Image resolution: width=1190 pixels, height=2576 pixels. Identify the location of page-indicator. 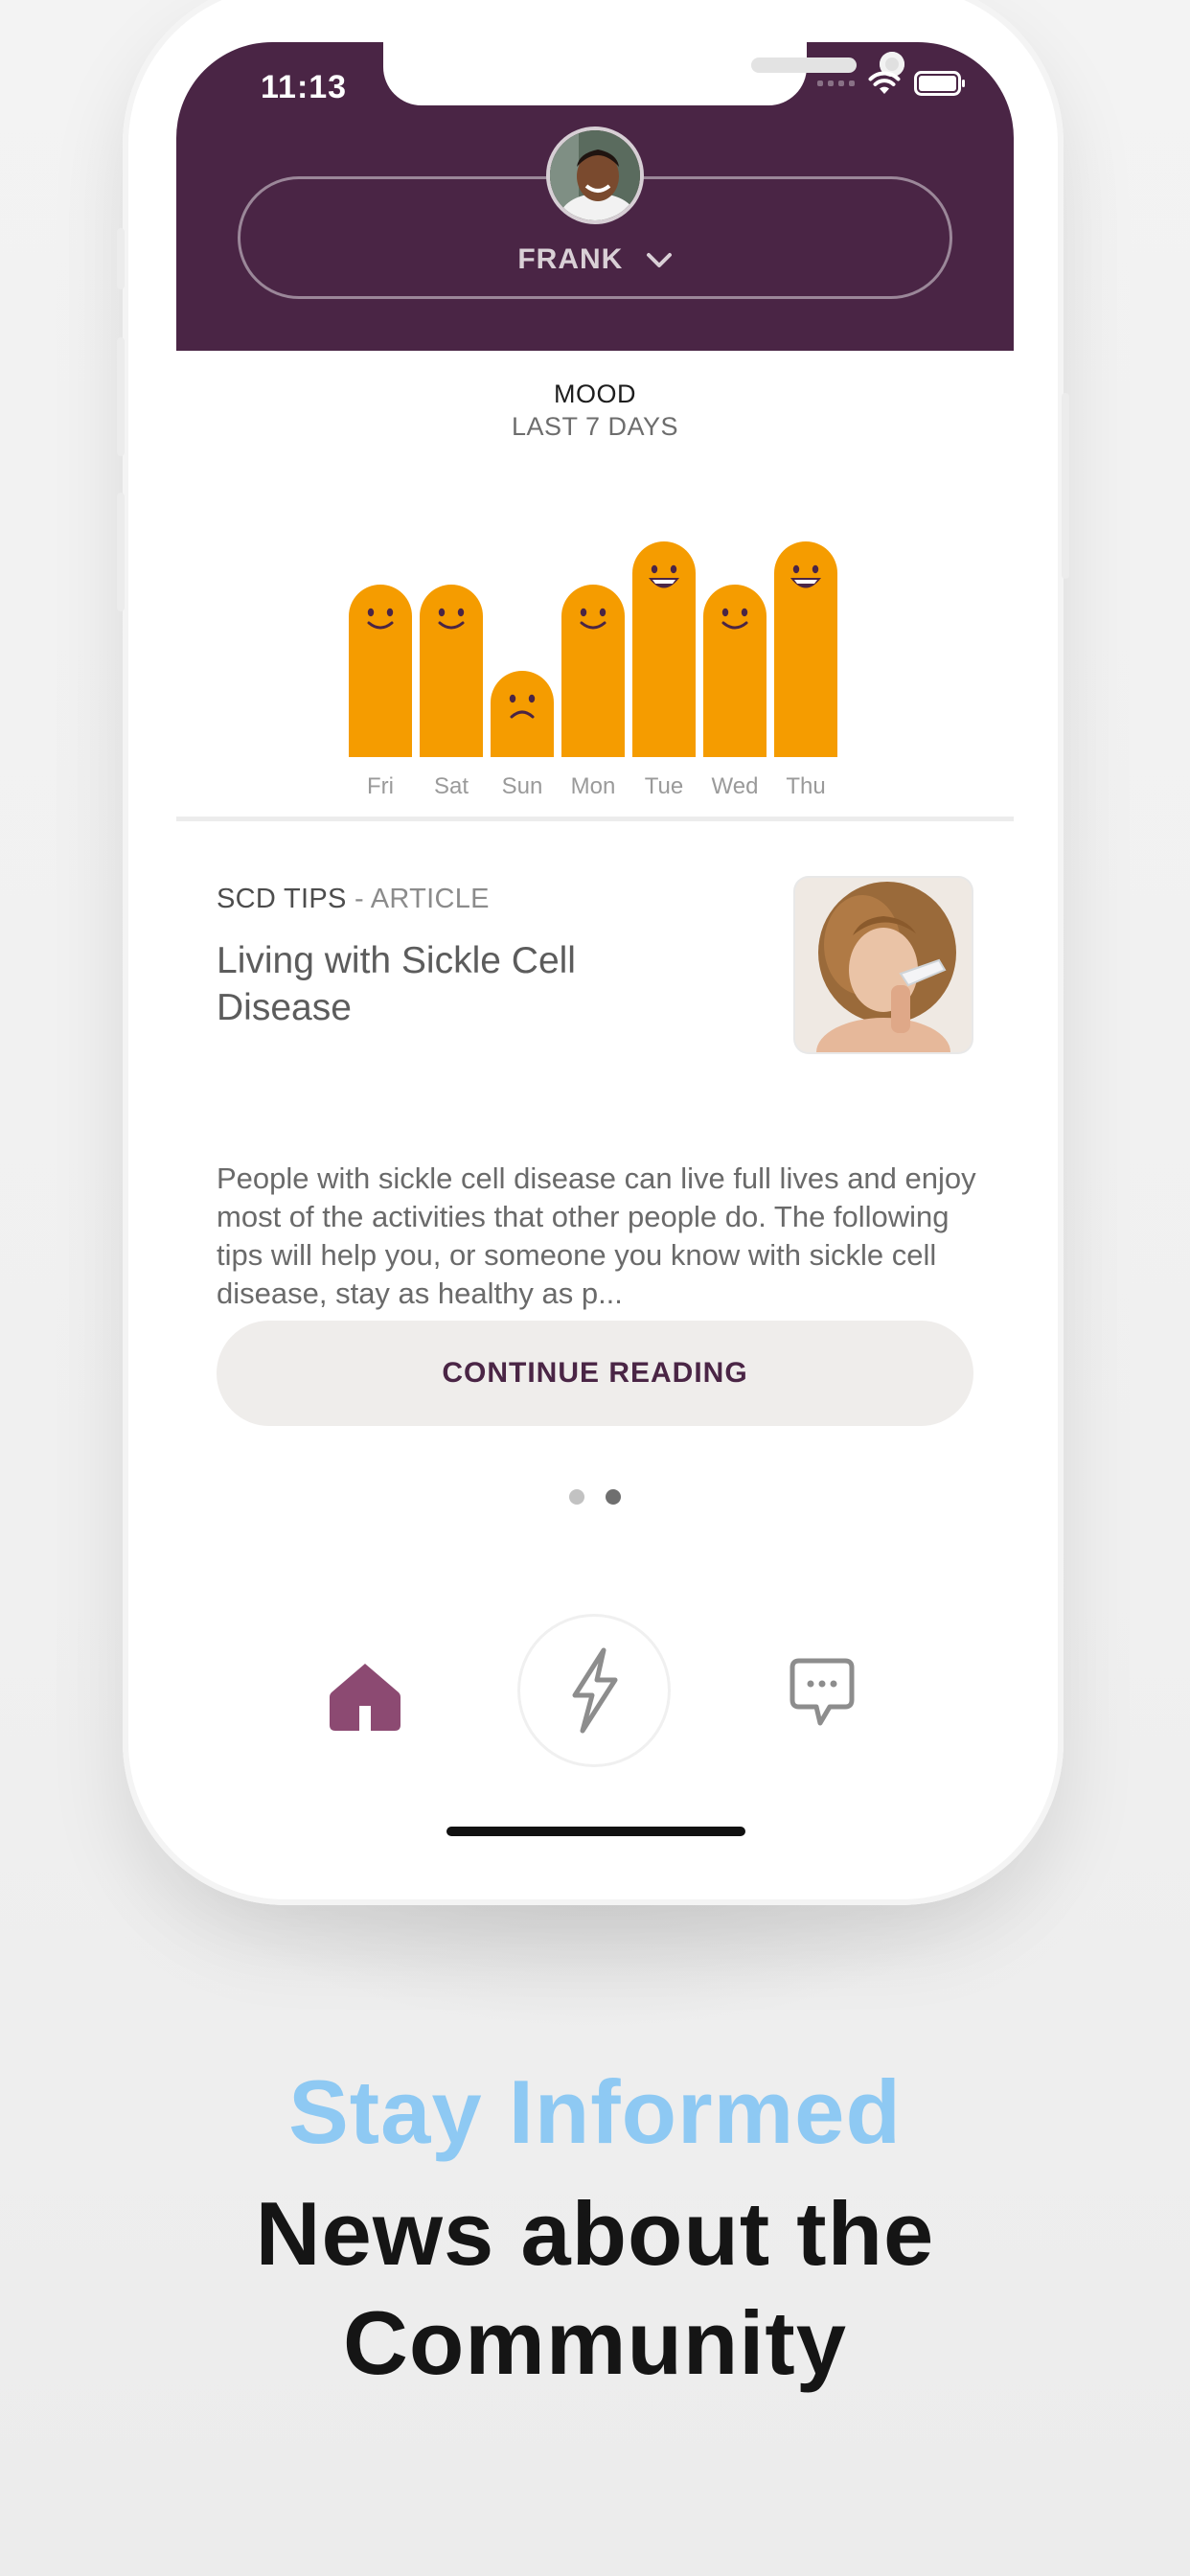
(595, 1497).